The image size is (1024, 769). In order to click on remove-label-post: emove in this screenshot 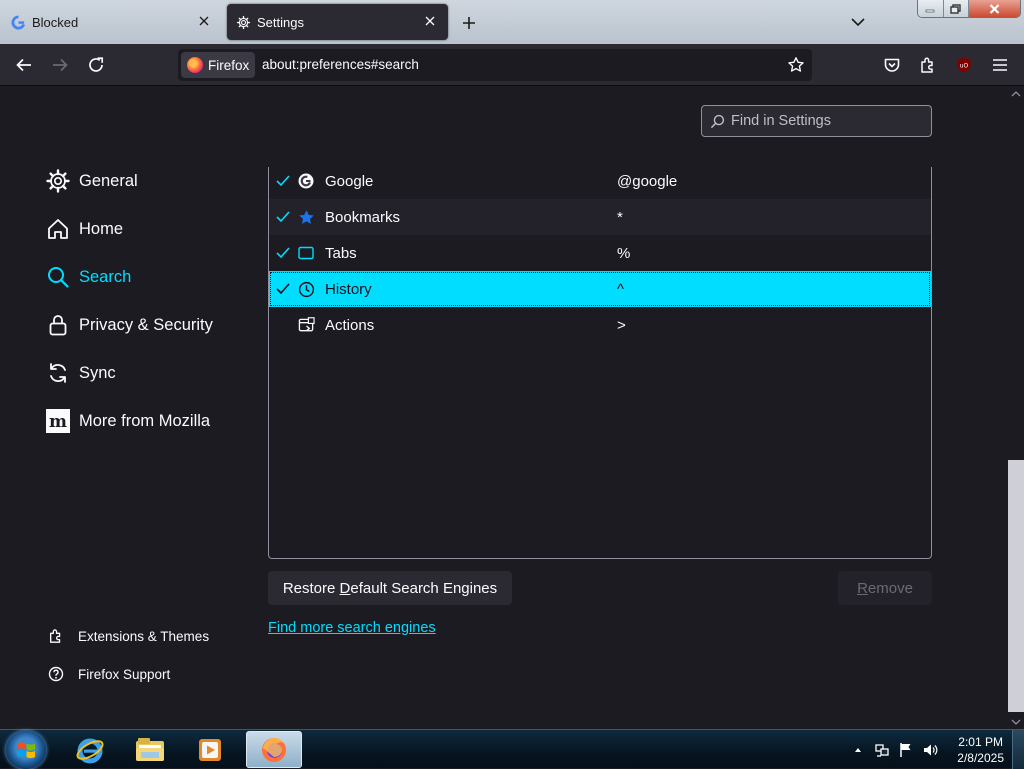, I will do `click(890, 588)`.